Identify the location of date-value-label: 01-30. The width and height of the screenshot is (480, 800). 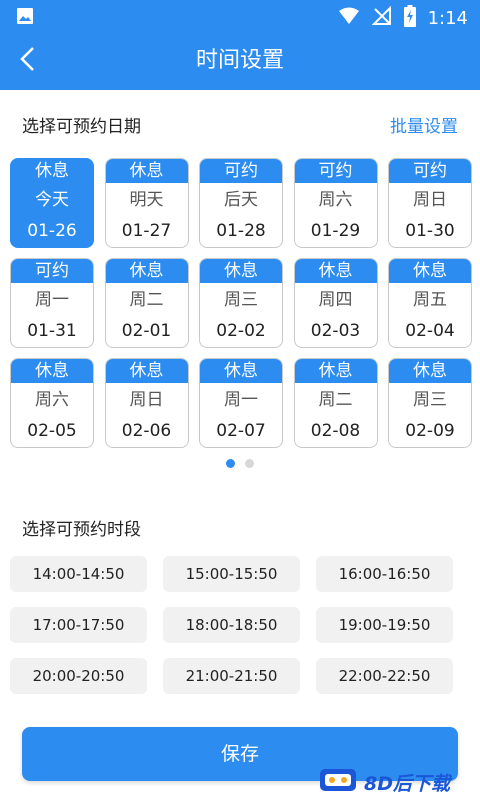
(430, 231).